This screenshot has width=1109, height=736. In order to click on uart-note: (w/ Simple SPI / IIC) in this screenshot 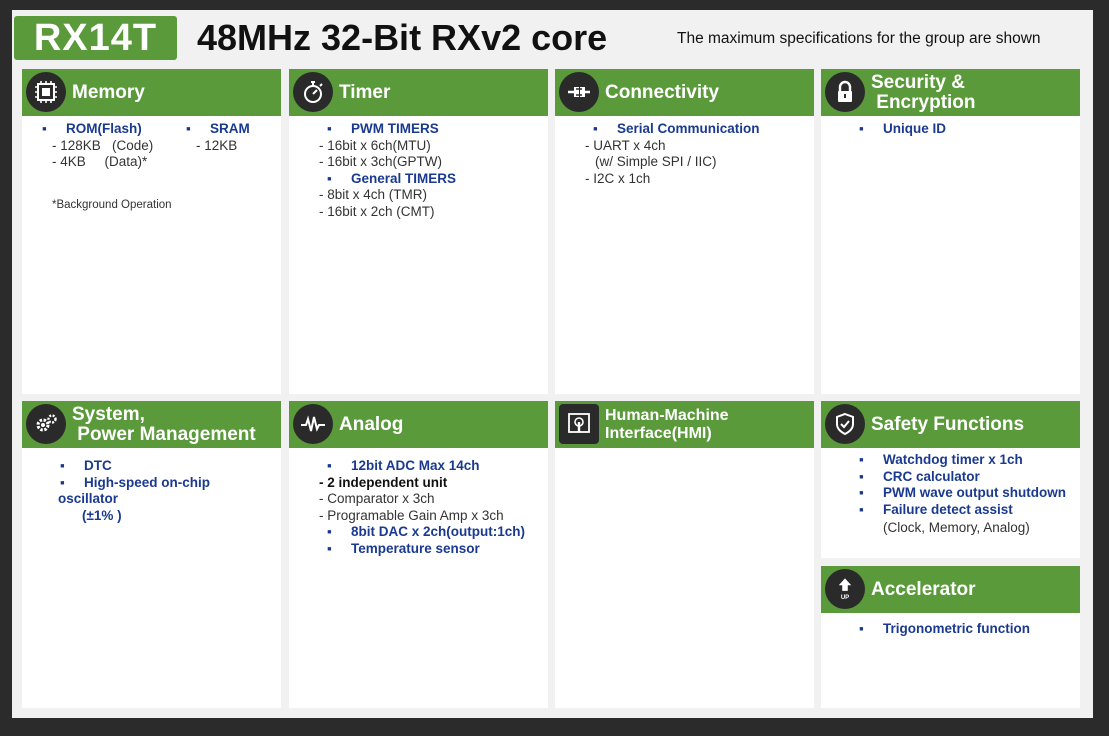, I will do `click(656, 161)`.